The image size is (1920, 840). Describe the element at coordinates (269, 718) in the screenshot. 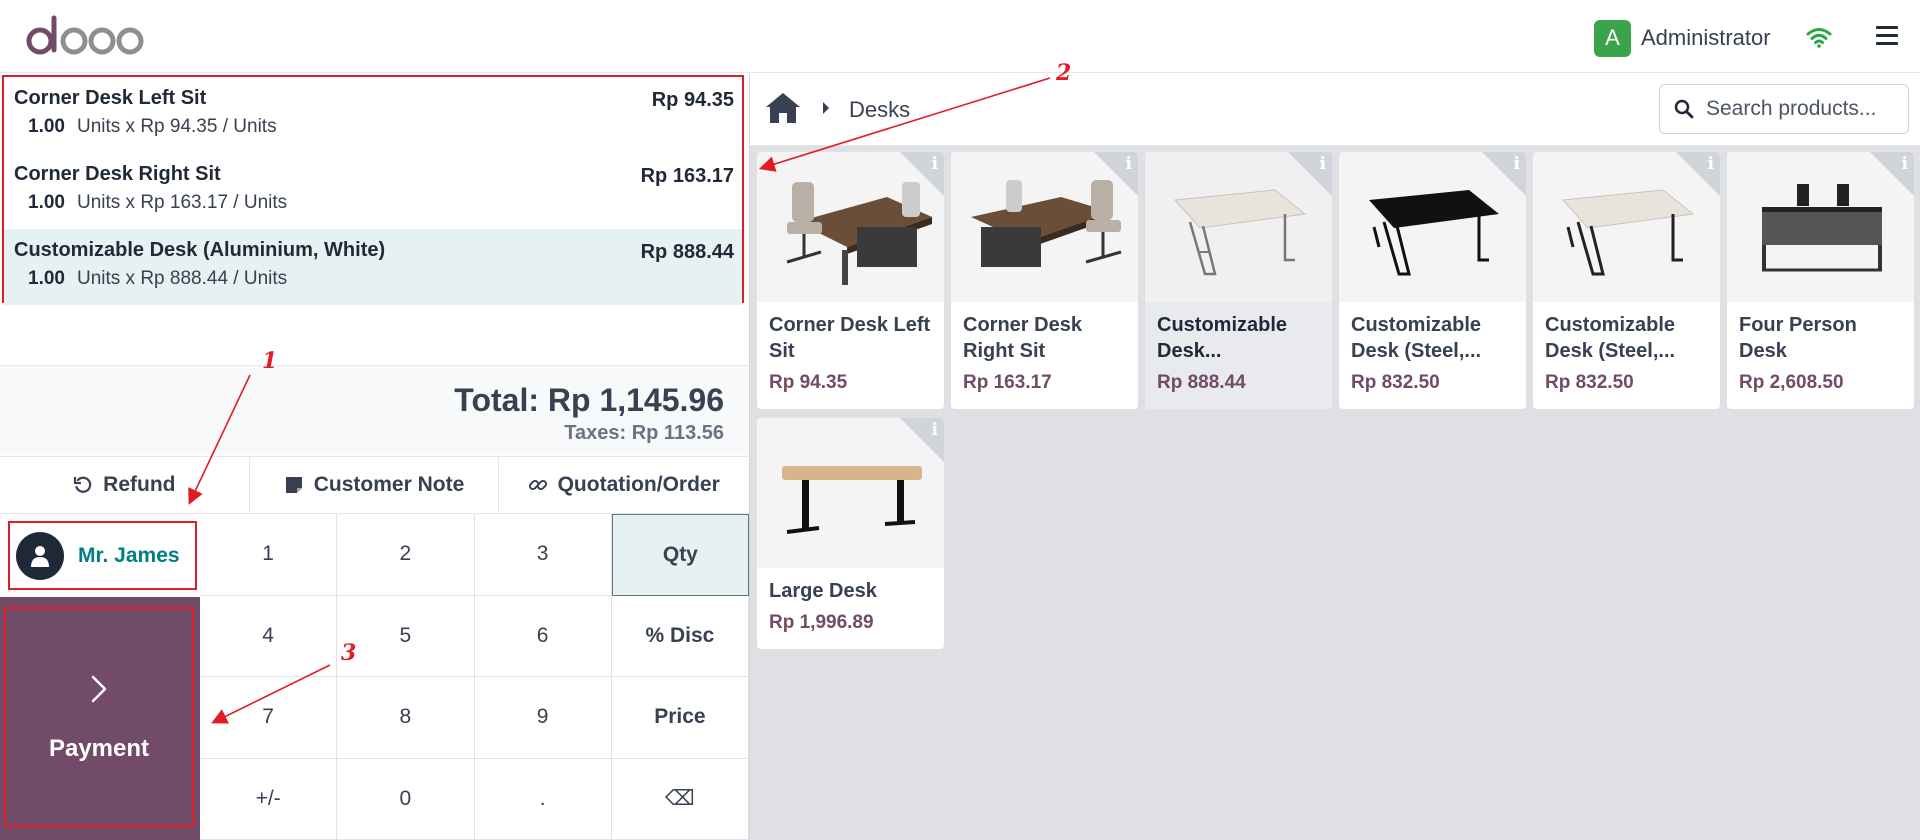

I see `numpad-key-7: 7` at that location.